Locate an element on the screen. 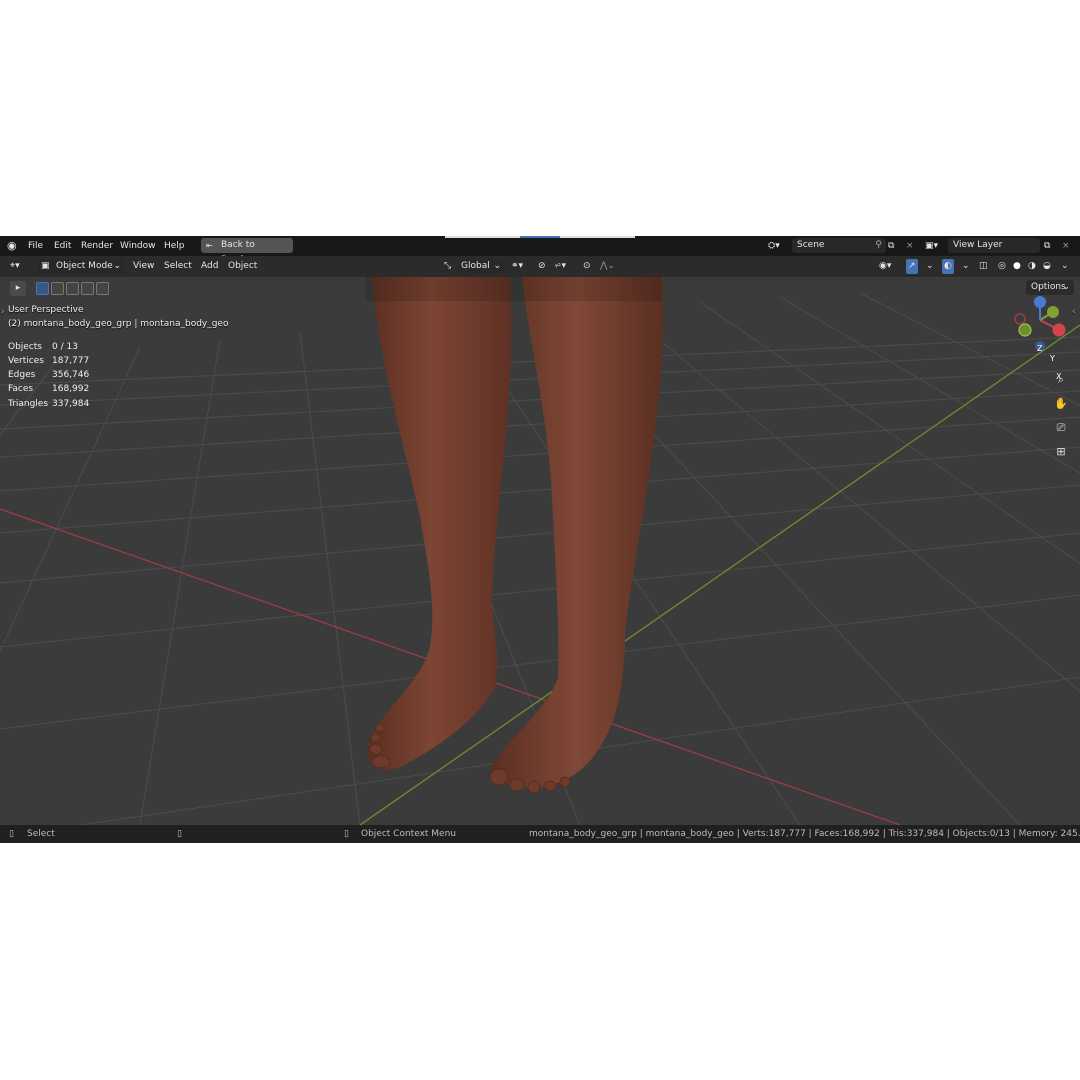  menu-render: Render is located at coordinates (97, 246).